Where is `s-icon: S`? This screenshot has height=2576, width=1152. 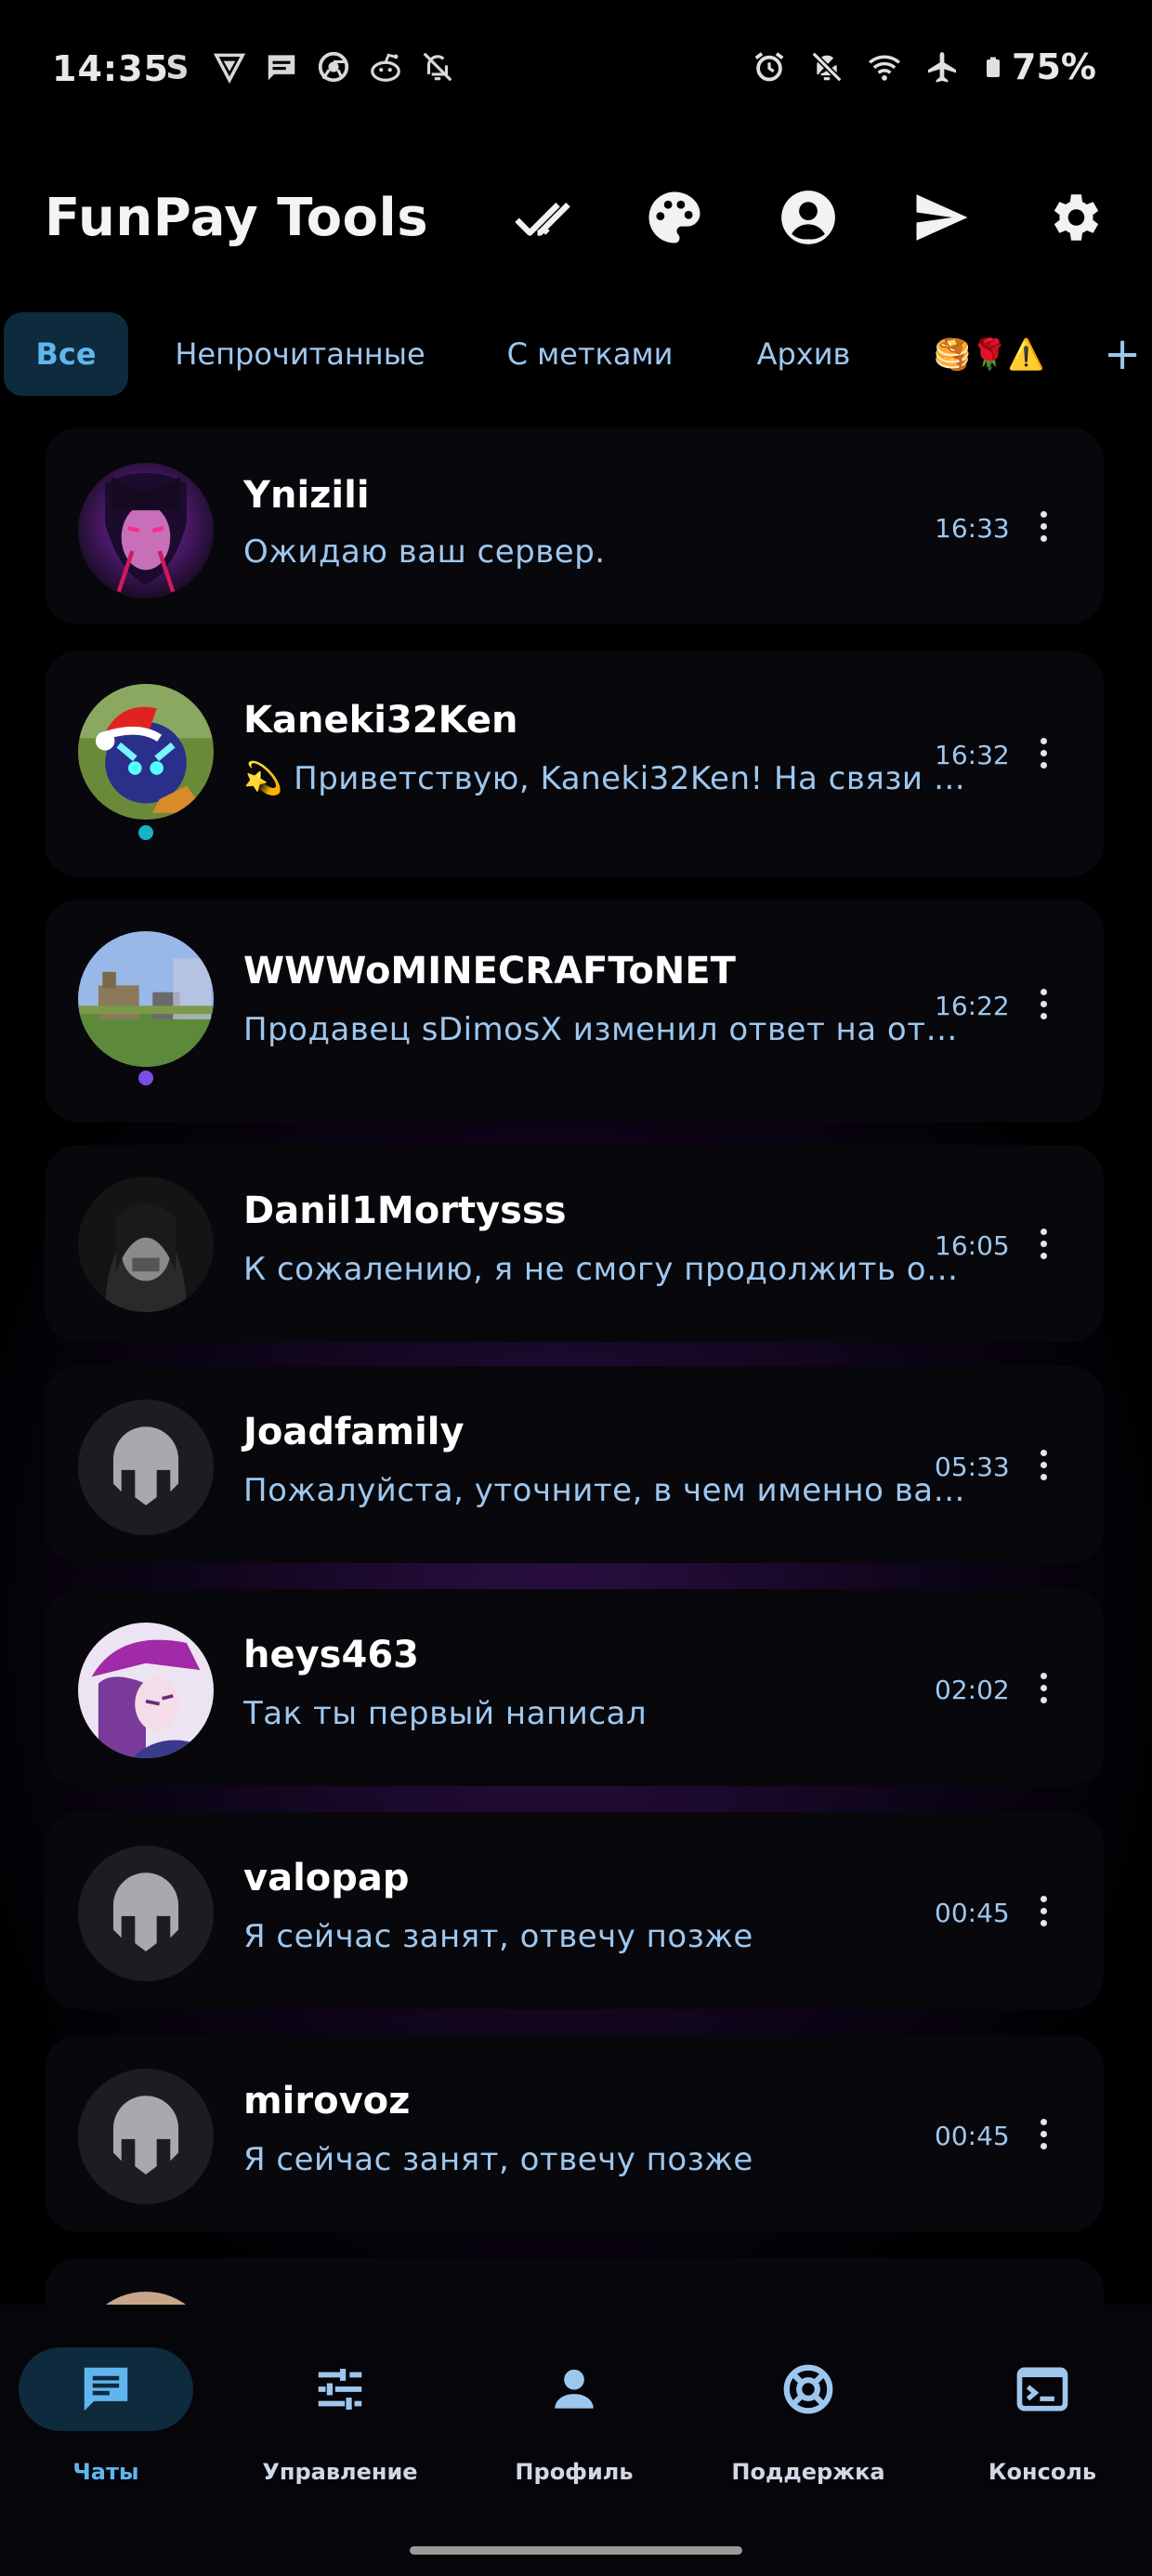
s-icon: S is located at coordinates (177, 67).